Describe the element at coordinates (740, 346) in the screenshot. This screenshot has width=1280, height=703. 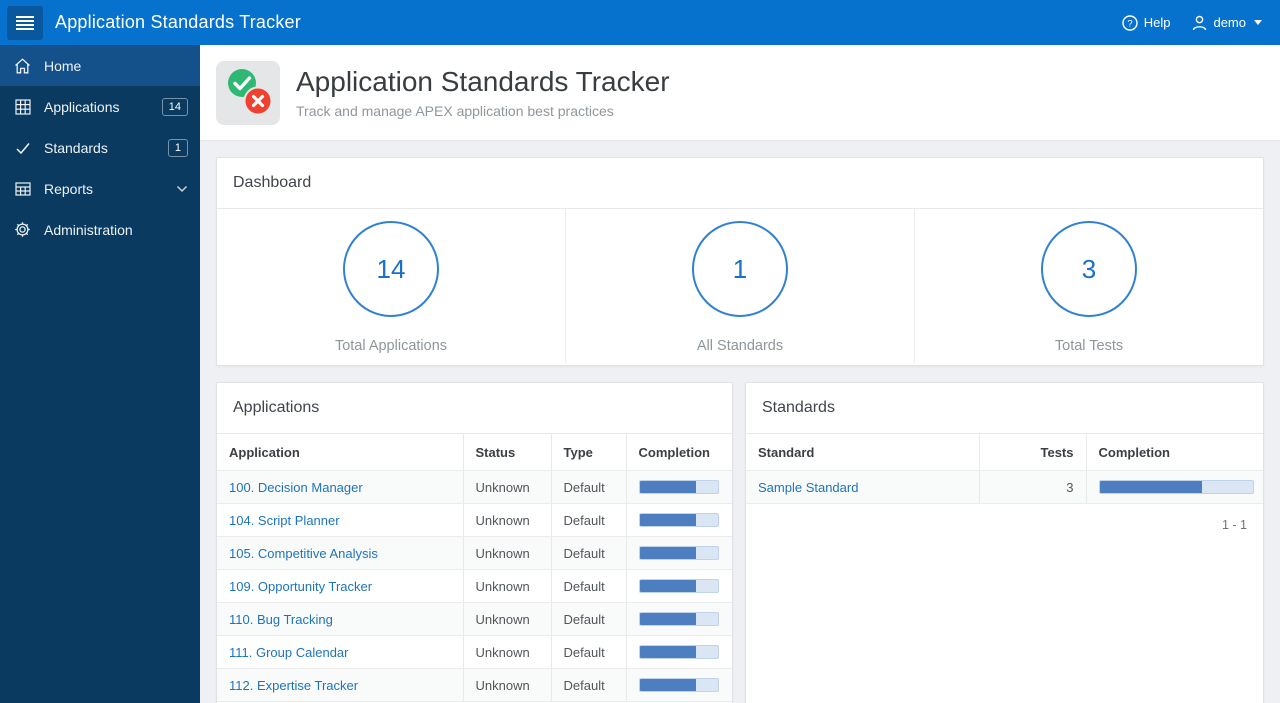
I see `stat-label: All Standards` at that location.